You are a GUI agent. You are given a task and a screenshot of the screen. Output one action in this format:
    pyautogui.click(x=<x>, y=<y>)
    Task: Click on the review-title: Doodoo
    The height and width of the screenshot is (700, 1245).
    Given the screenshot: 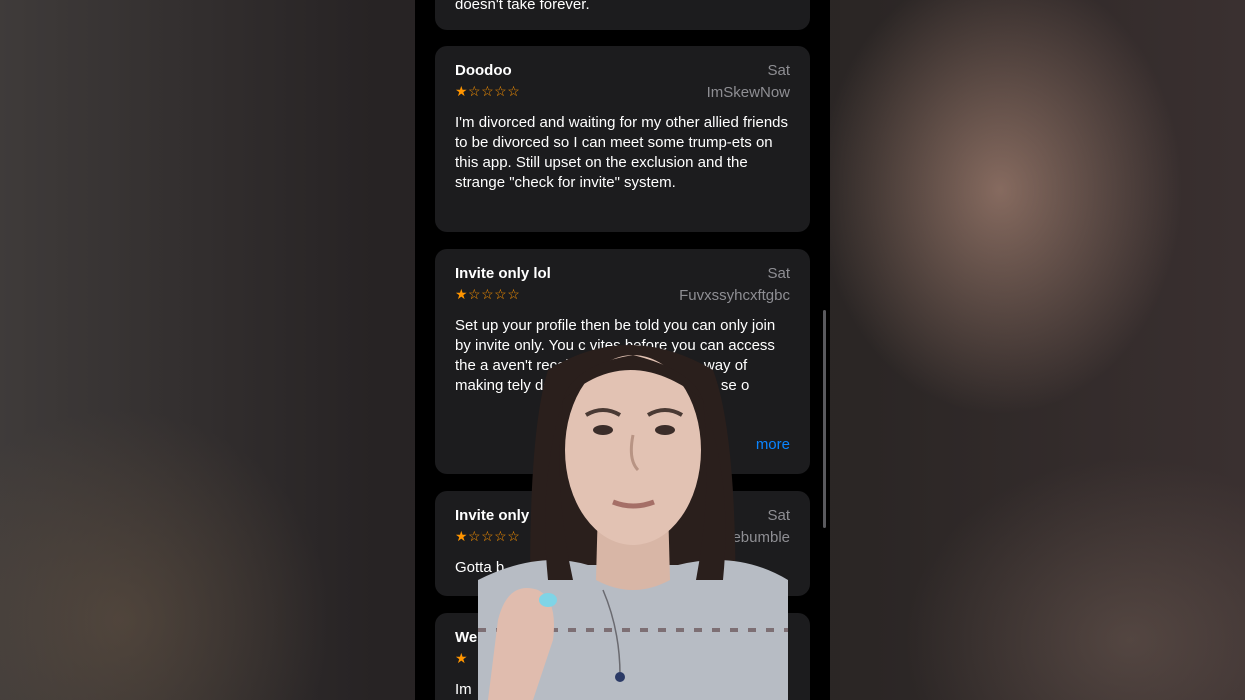 What is the action you would take?
    pyautogui.click(x=483, y=70)
    